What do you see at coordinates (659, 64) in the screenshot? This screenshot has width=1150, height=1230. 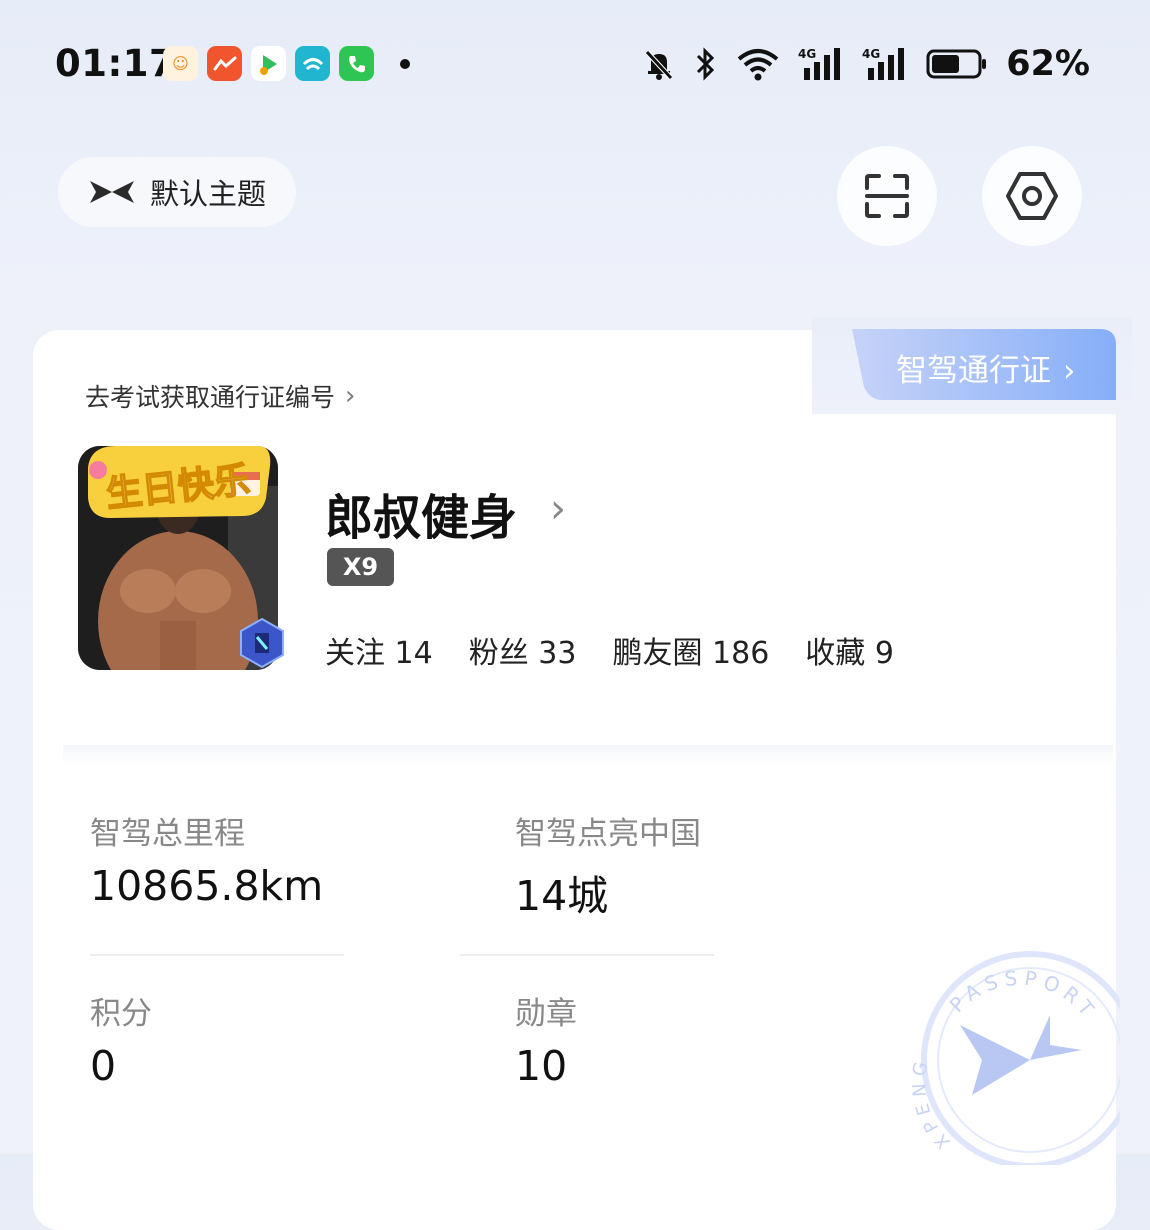 I see `mute-bell-icon` at bounding box center [659, 64].